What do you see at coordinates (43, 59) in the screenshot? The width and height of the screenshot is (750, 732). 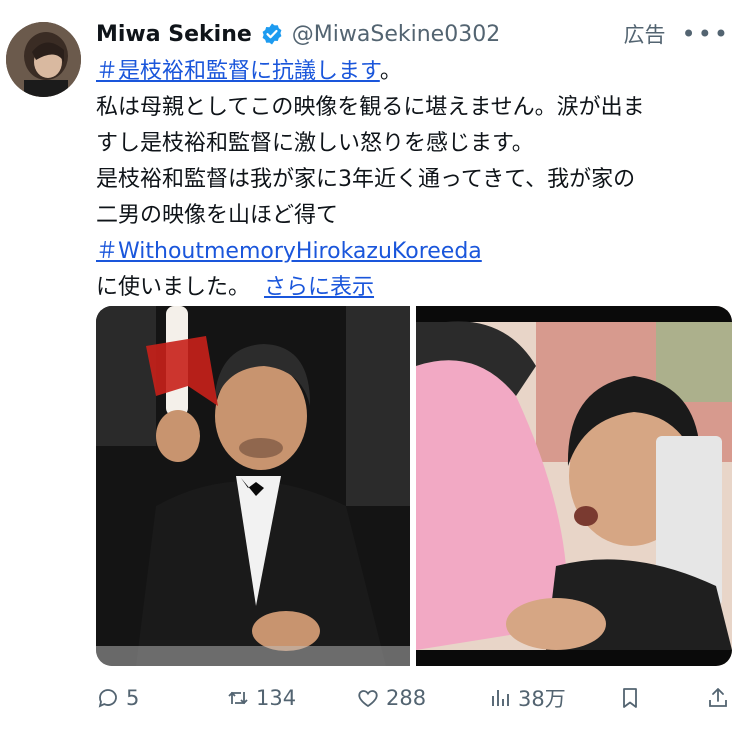 I see `avatar` at bounding box center [43, 59].